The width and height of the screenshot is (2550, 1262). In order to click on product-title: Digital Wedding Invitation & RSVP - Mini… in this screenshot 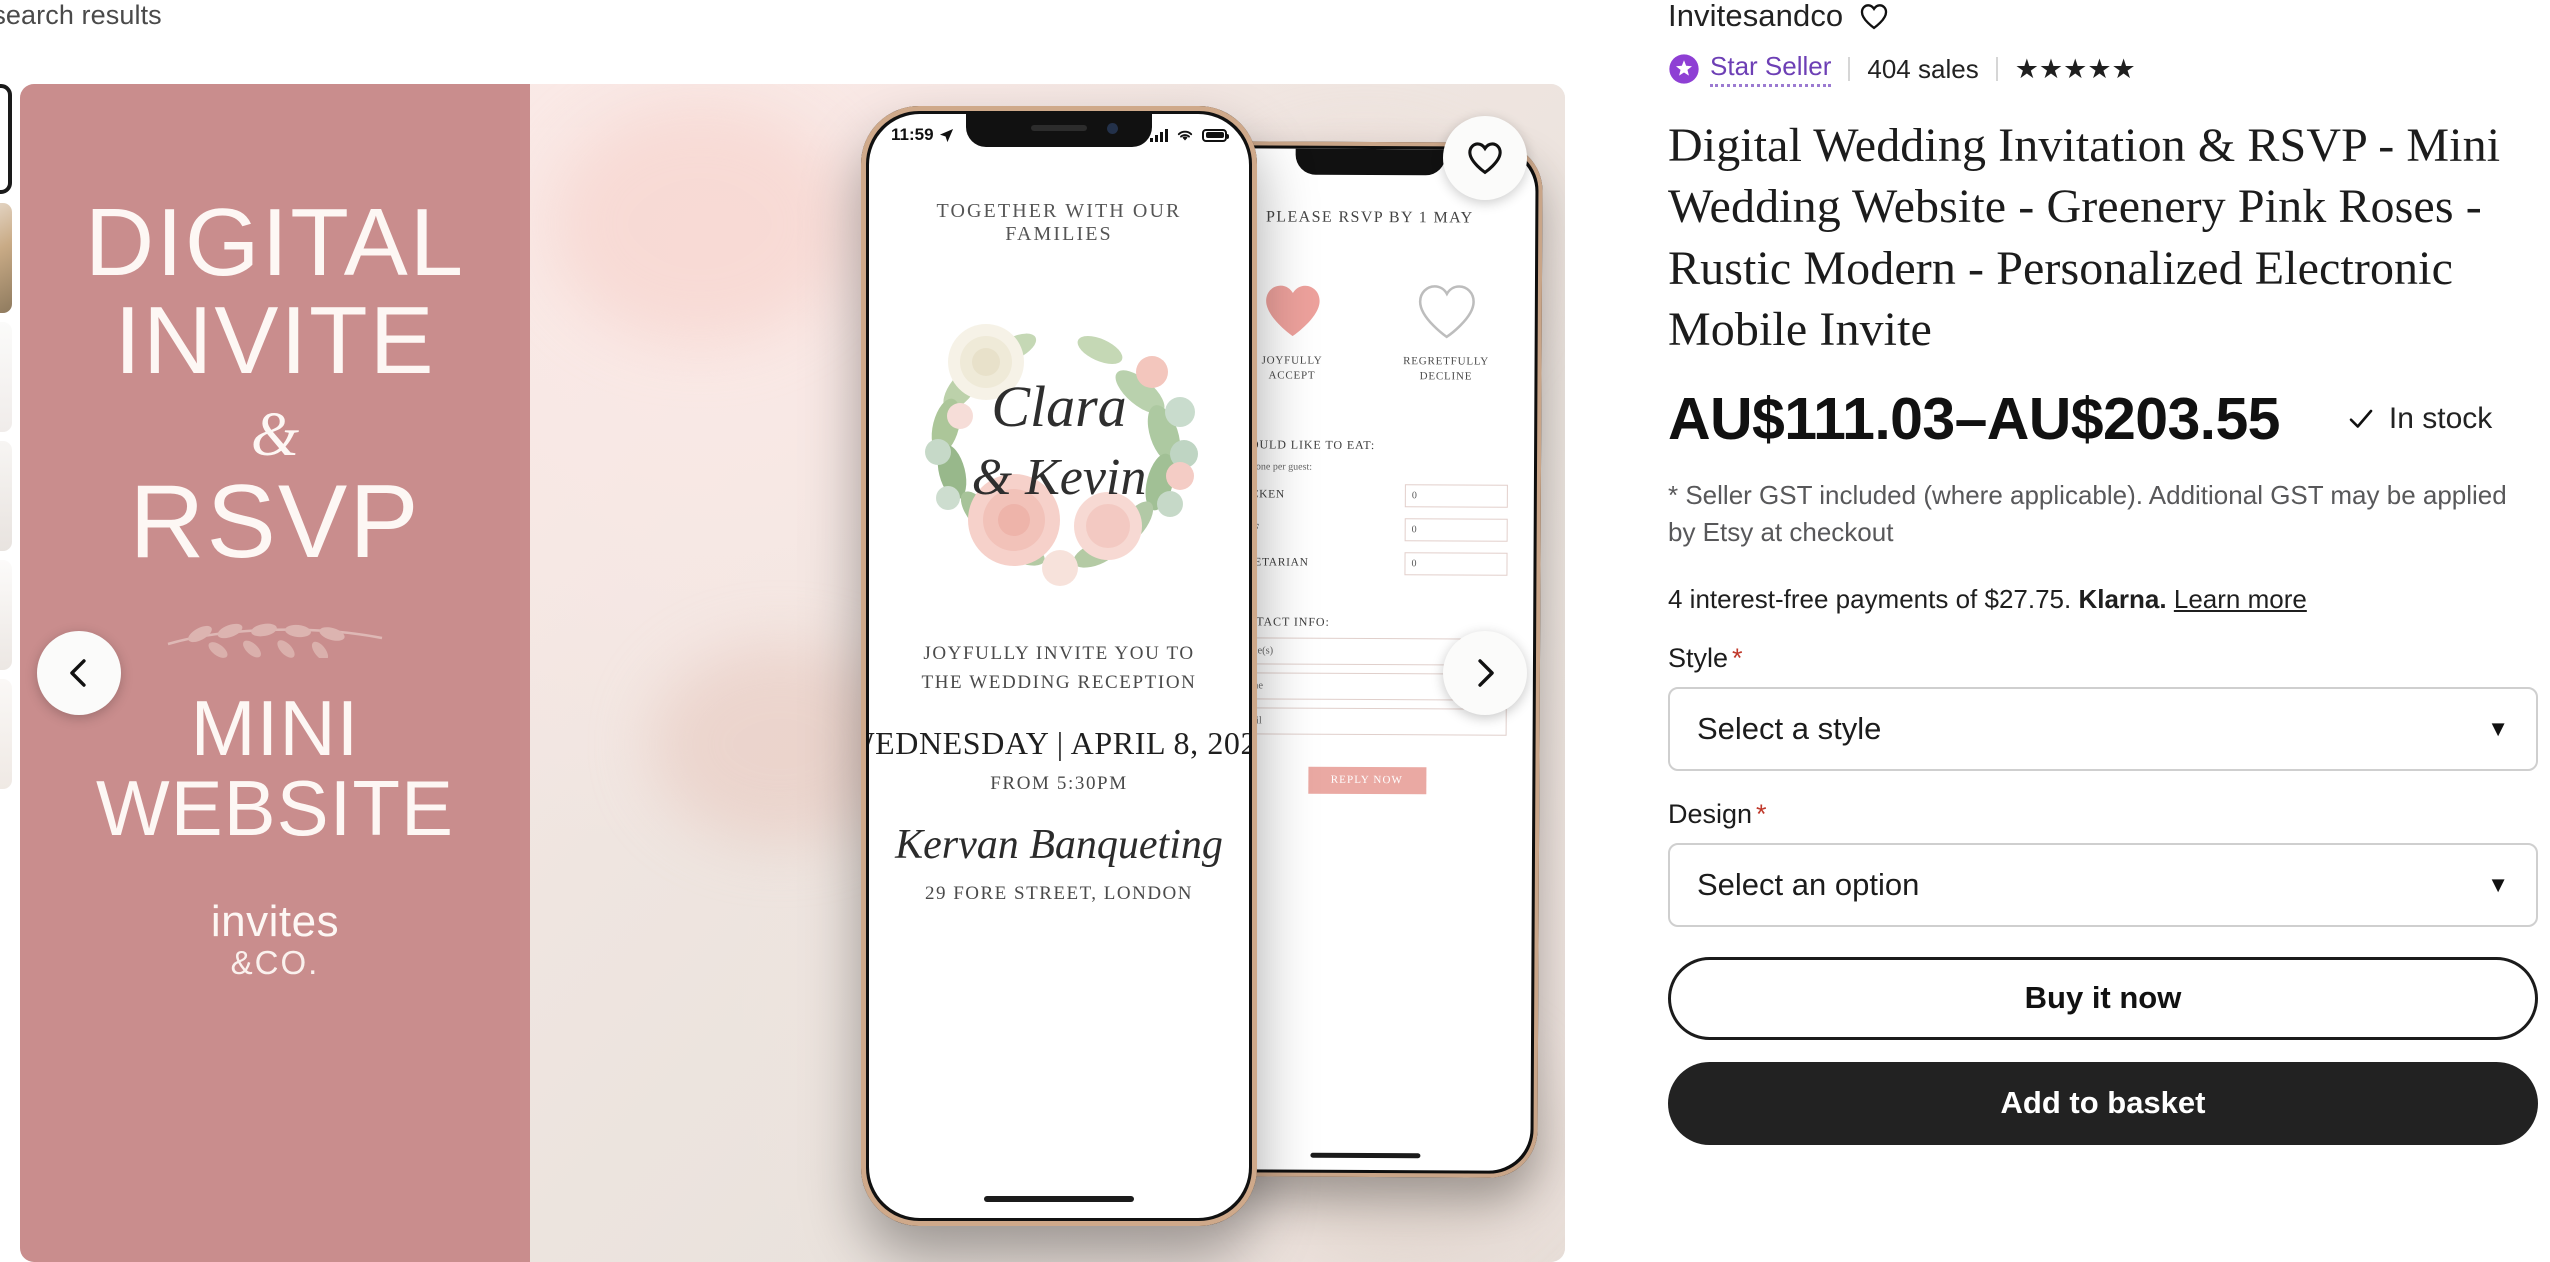, I will do `click(2084, 238)`.